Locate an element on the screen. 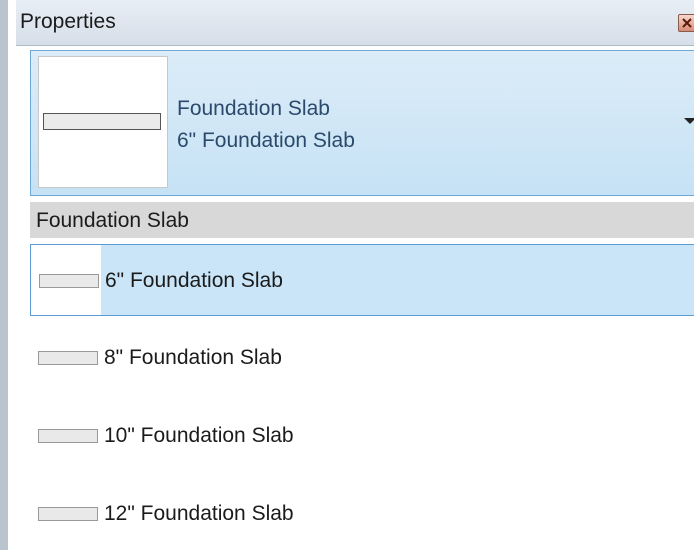  selected-family: Foundation Slab is located at coordinates (253, 108).